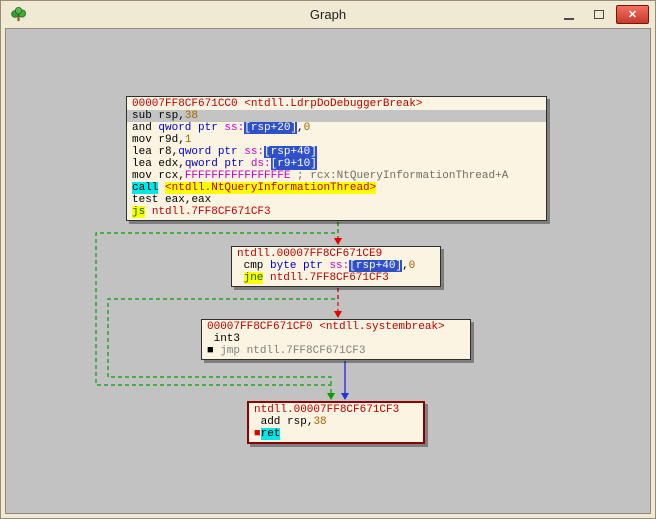 The image size is (656, 519). I want to click on asm-line: test eax,eax, so click(336, 200).